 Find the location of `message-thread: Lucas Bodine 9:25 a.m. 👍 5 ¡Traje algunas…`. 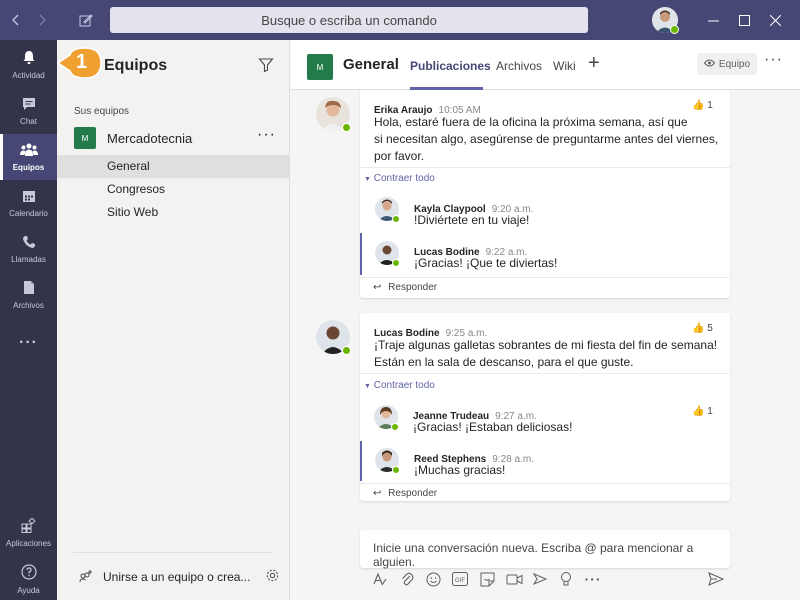

message-thread: Lucas Bodine 9:25 a.m. 👍 5 ¡Traje algunas… is located at coordinates (545, 407).